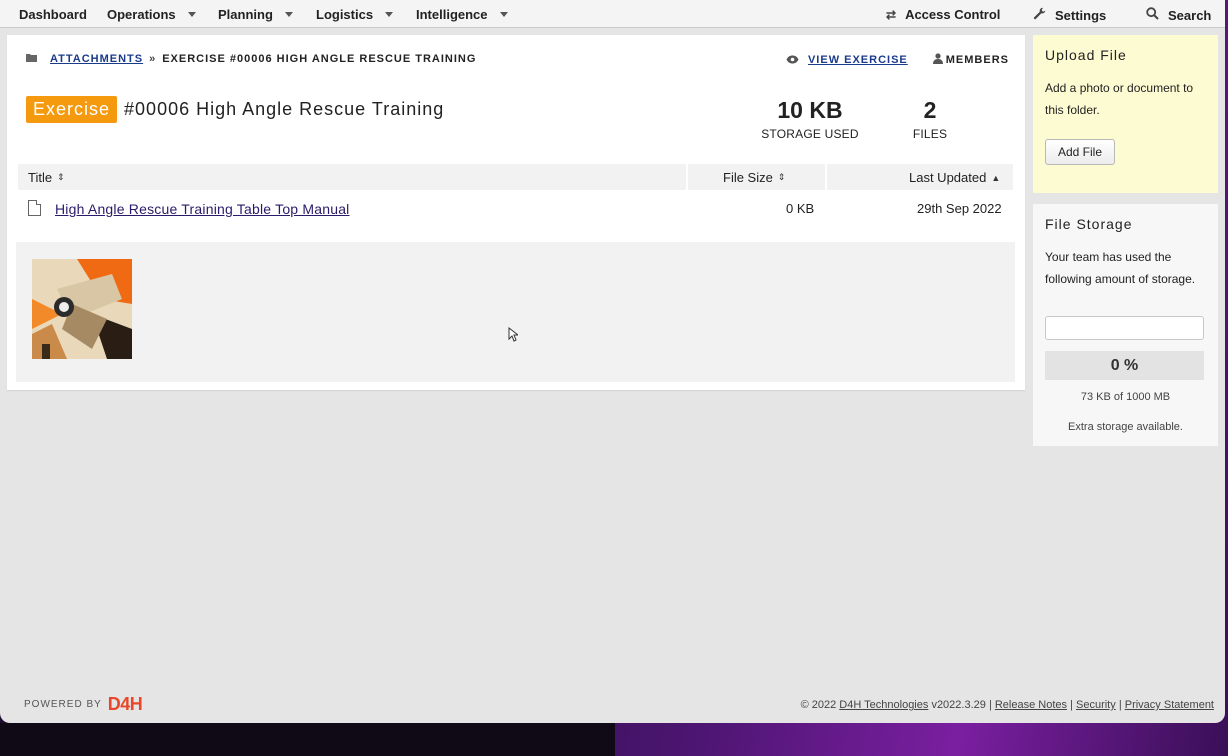  What do you see at coordinates (72, 109) in the screenshot?
I see `exercise-badge: Exercise` at bounding box center [72, 109].